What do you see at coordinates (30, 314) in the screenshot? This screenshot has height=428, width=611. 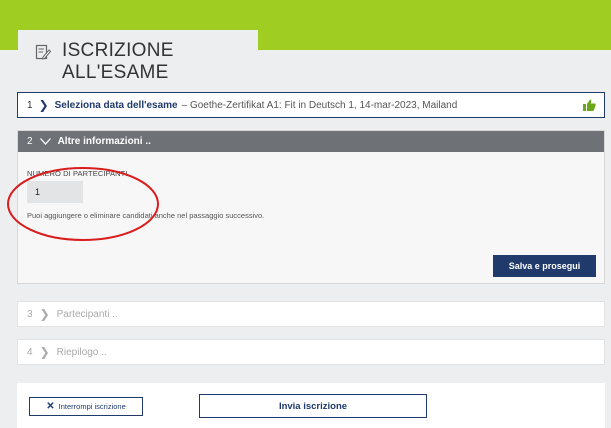 I see `step-number: 3` at bounding box center [30, 314].